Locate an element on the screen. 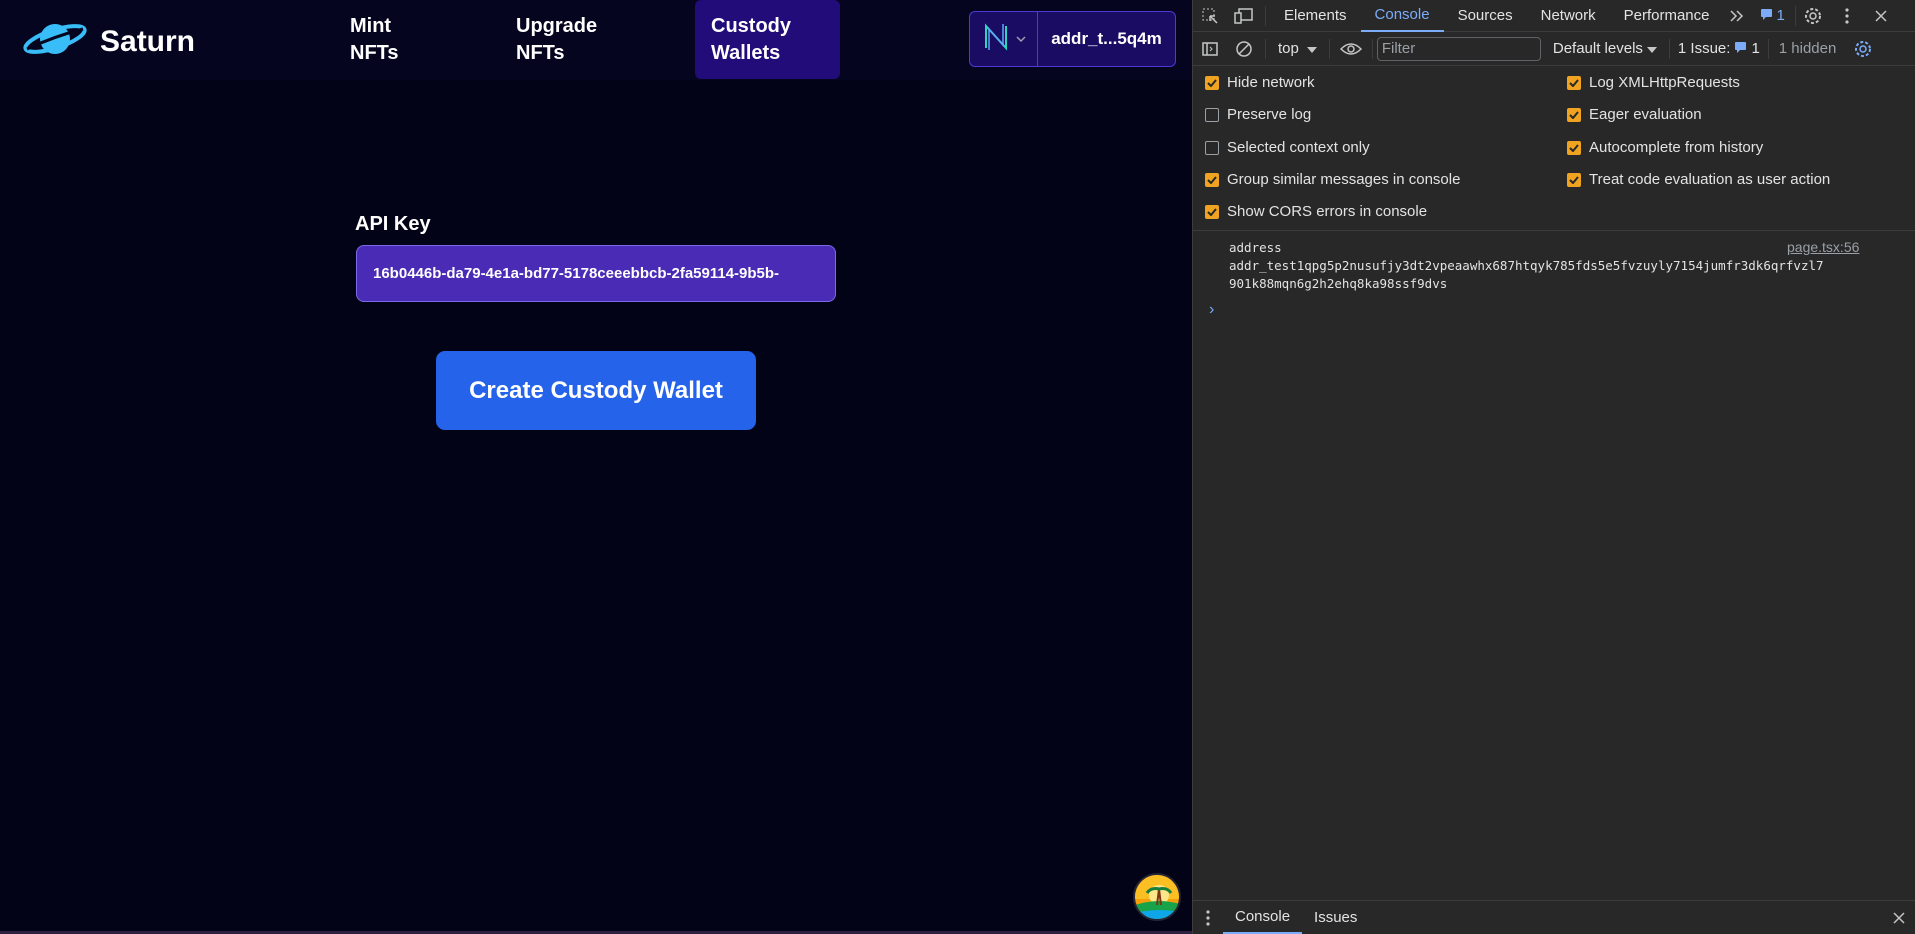  setting-selected-context-only: Selected context only is located at coordinates (1287, 147).